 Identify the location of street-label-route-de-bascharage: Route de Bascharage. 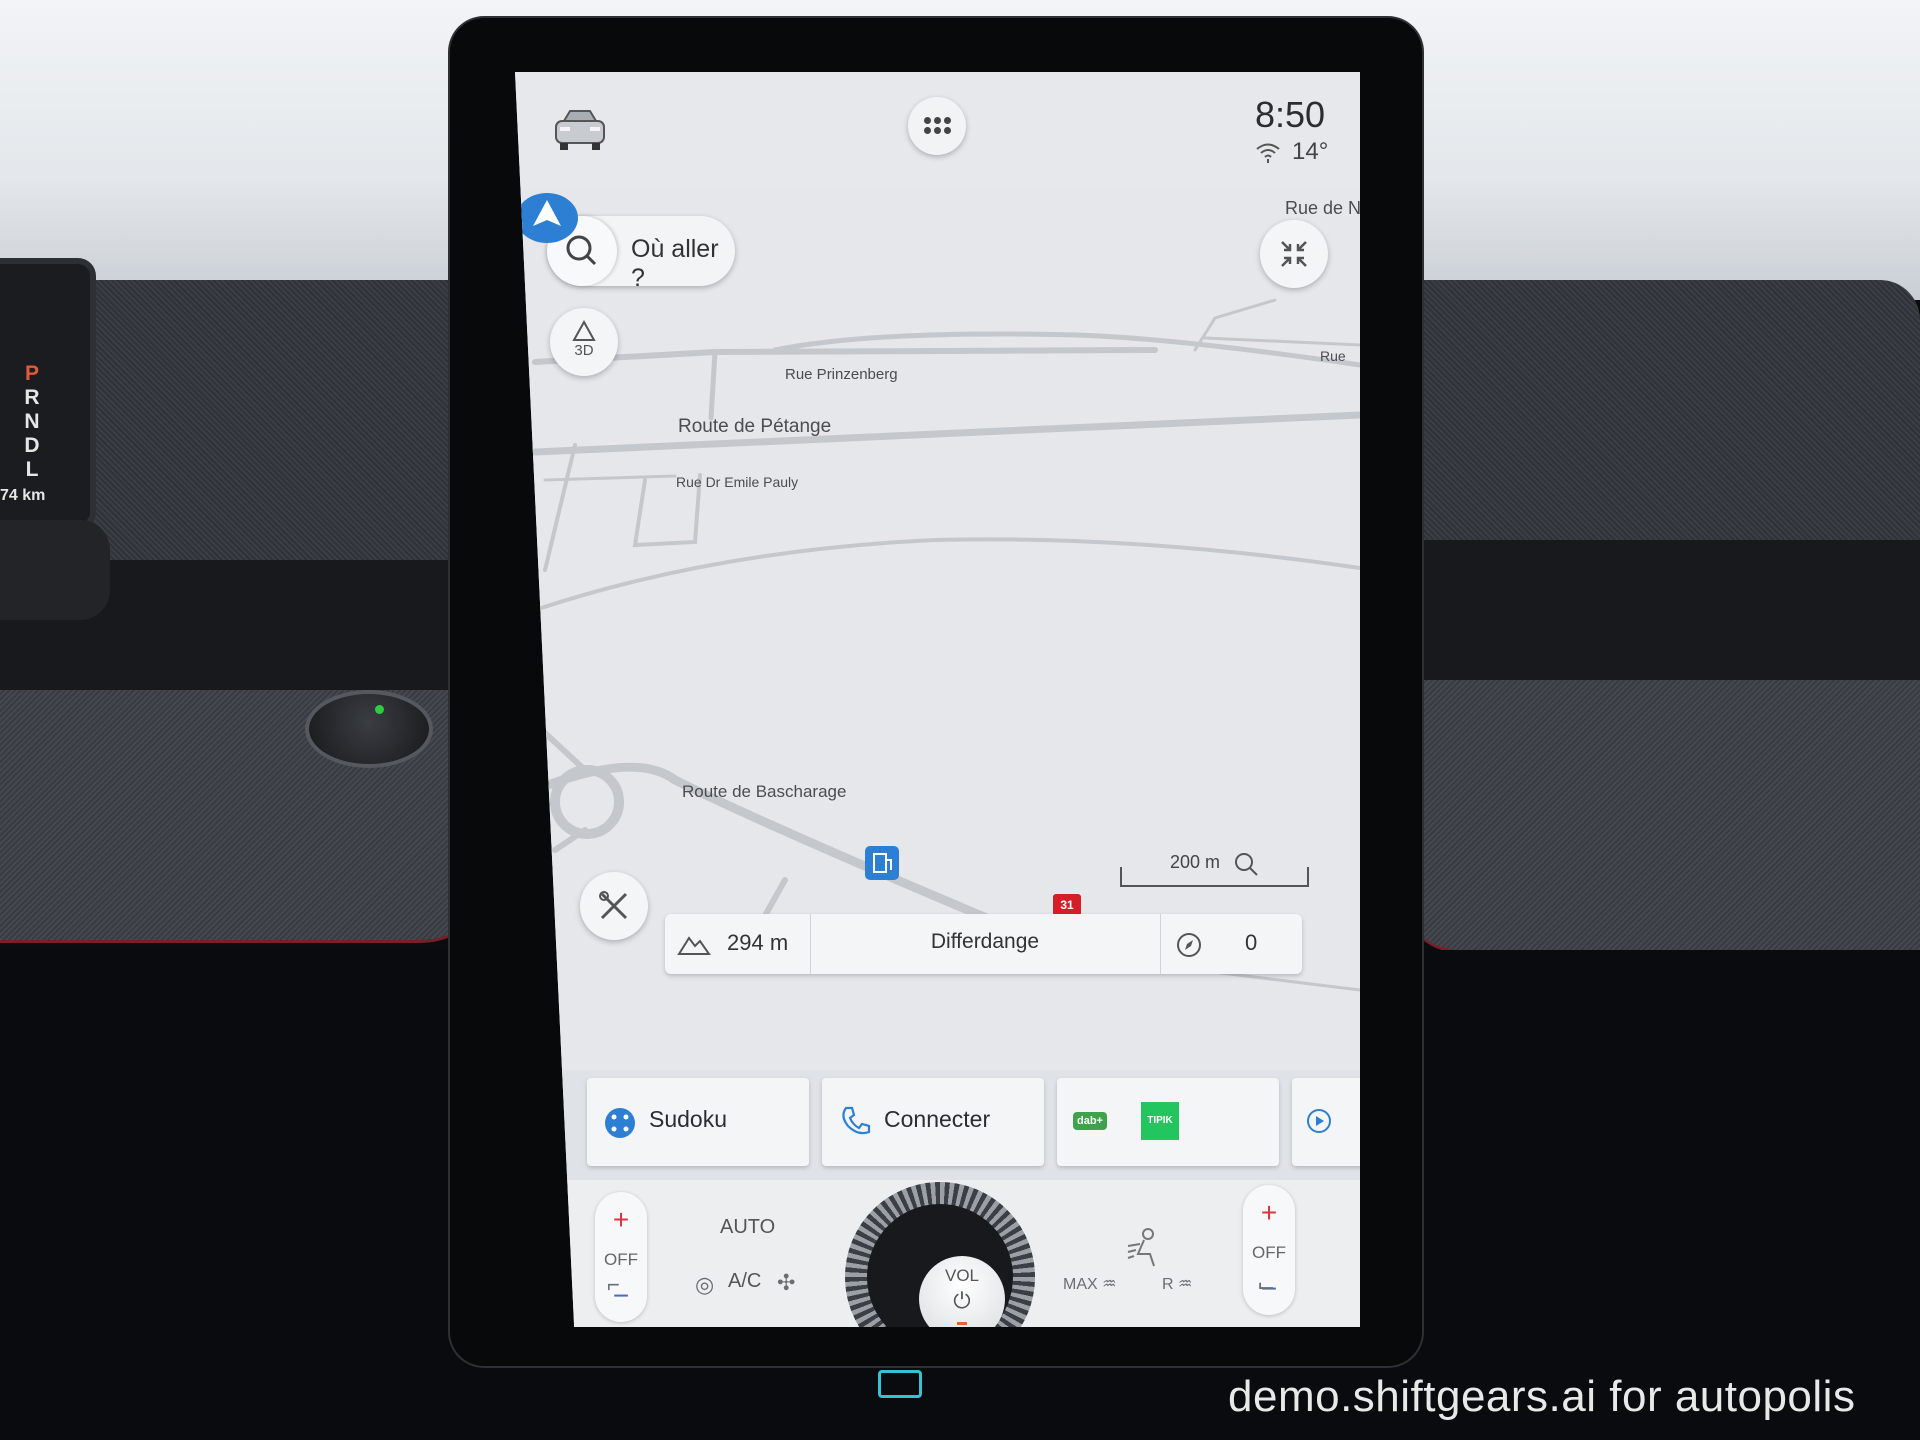
(764, 791).